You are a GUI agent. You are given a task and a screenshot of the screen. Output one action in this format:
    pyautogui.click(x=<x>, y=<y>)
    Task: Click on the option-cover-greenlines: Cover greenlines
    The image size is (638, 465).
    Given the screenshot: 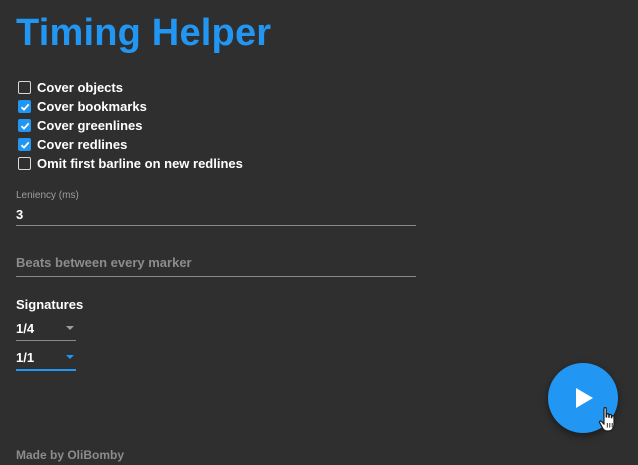 What is the action you would take?
    pyautogui.click(x=130, y=125)
    